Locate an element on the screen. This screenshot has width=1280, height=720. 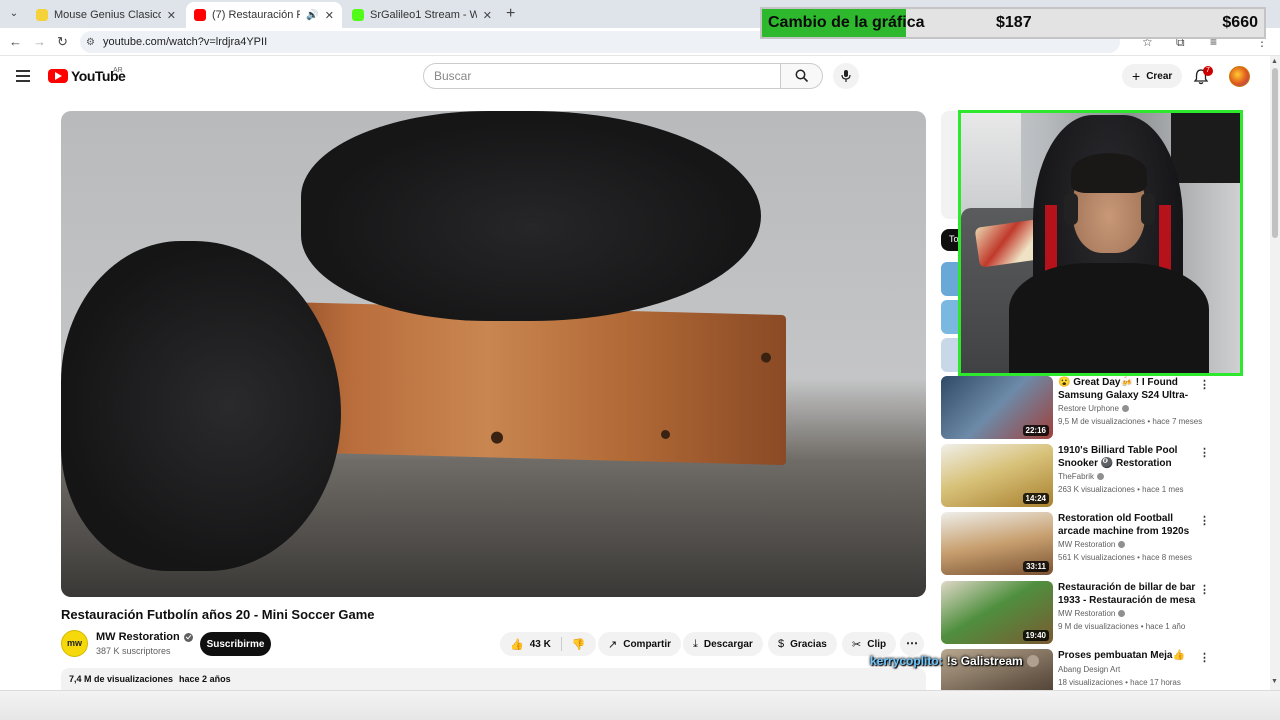
notification-count-badge: 7 is located at coordinates (1208, 71).